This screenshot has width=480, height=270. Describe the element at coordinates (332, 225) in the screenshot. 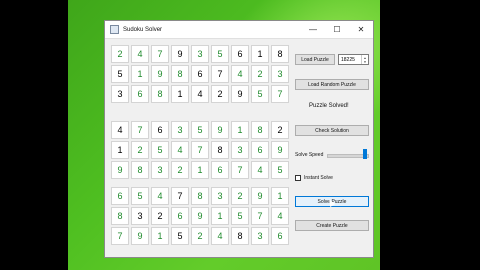

I see `create-puzzle-button: Create Puzzle` at that location.